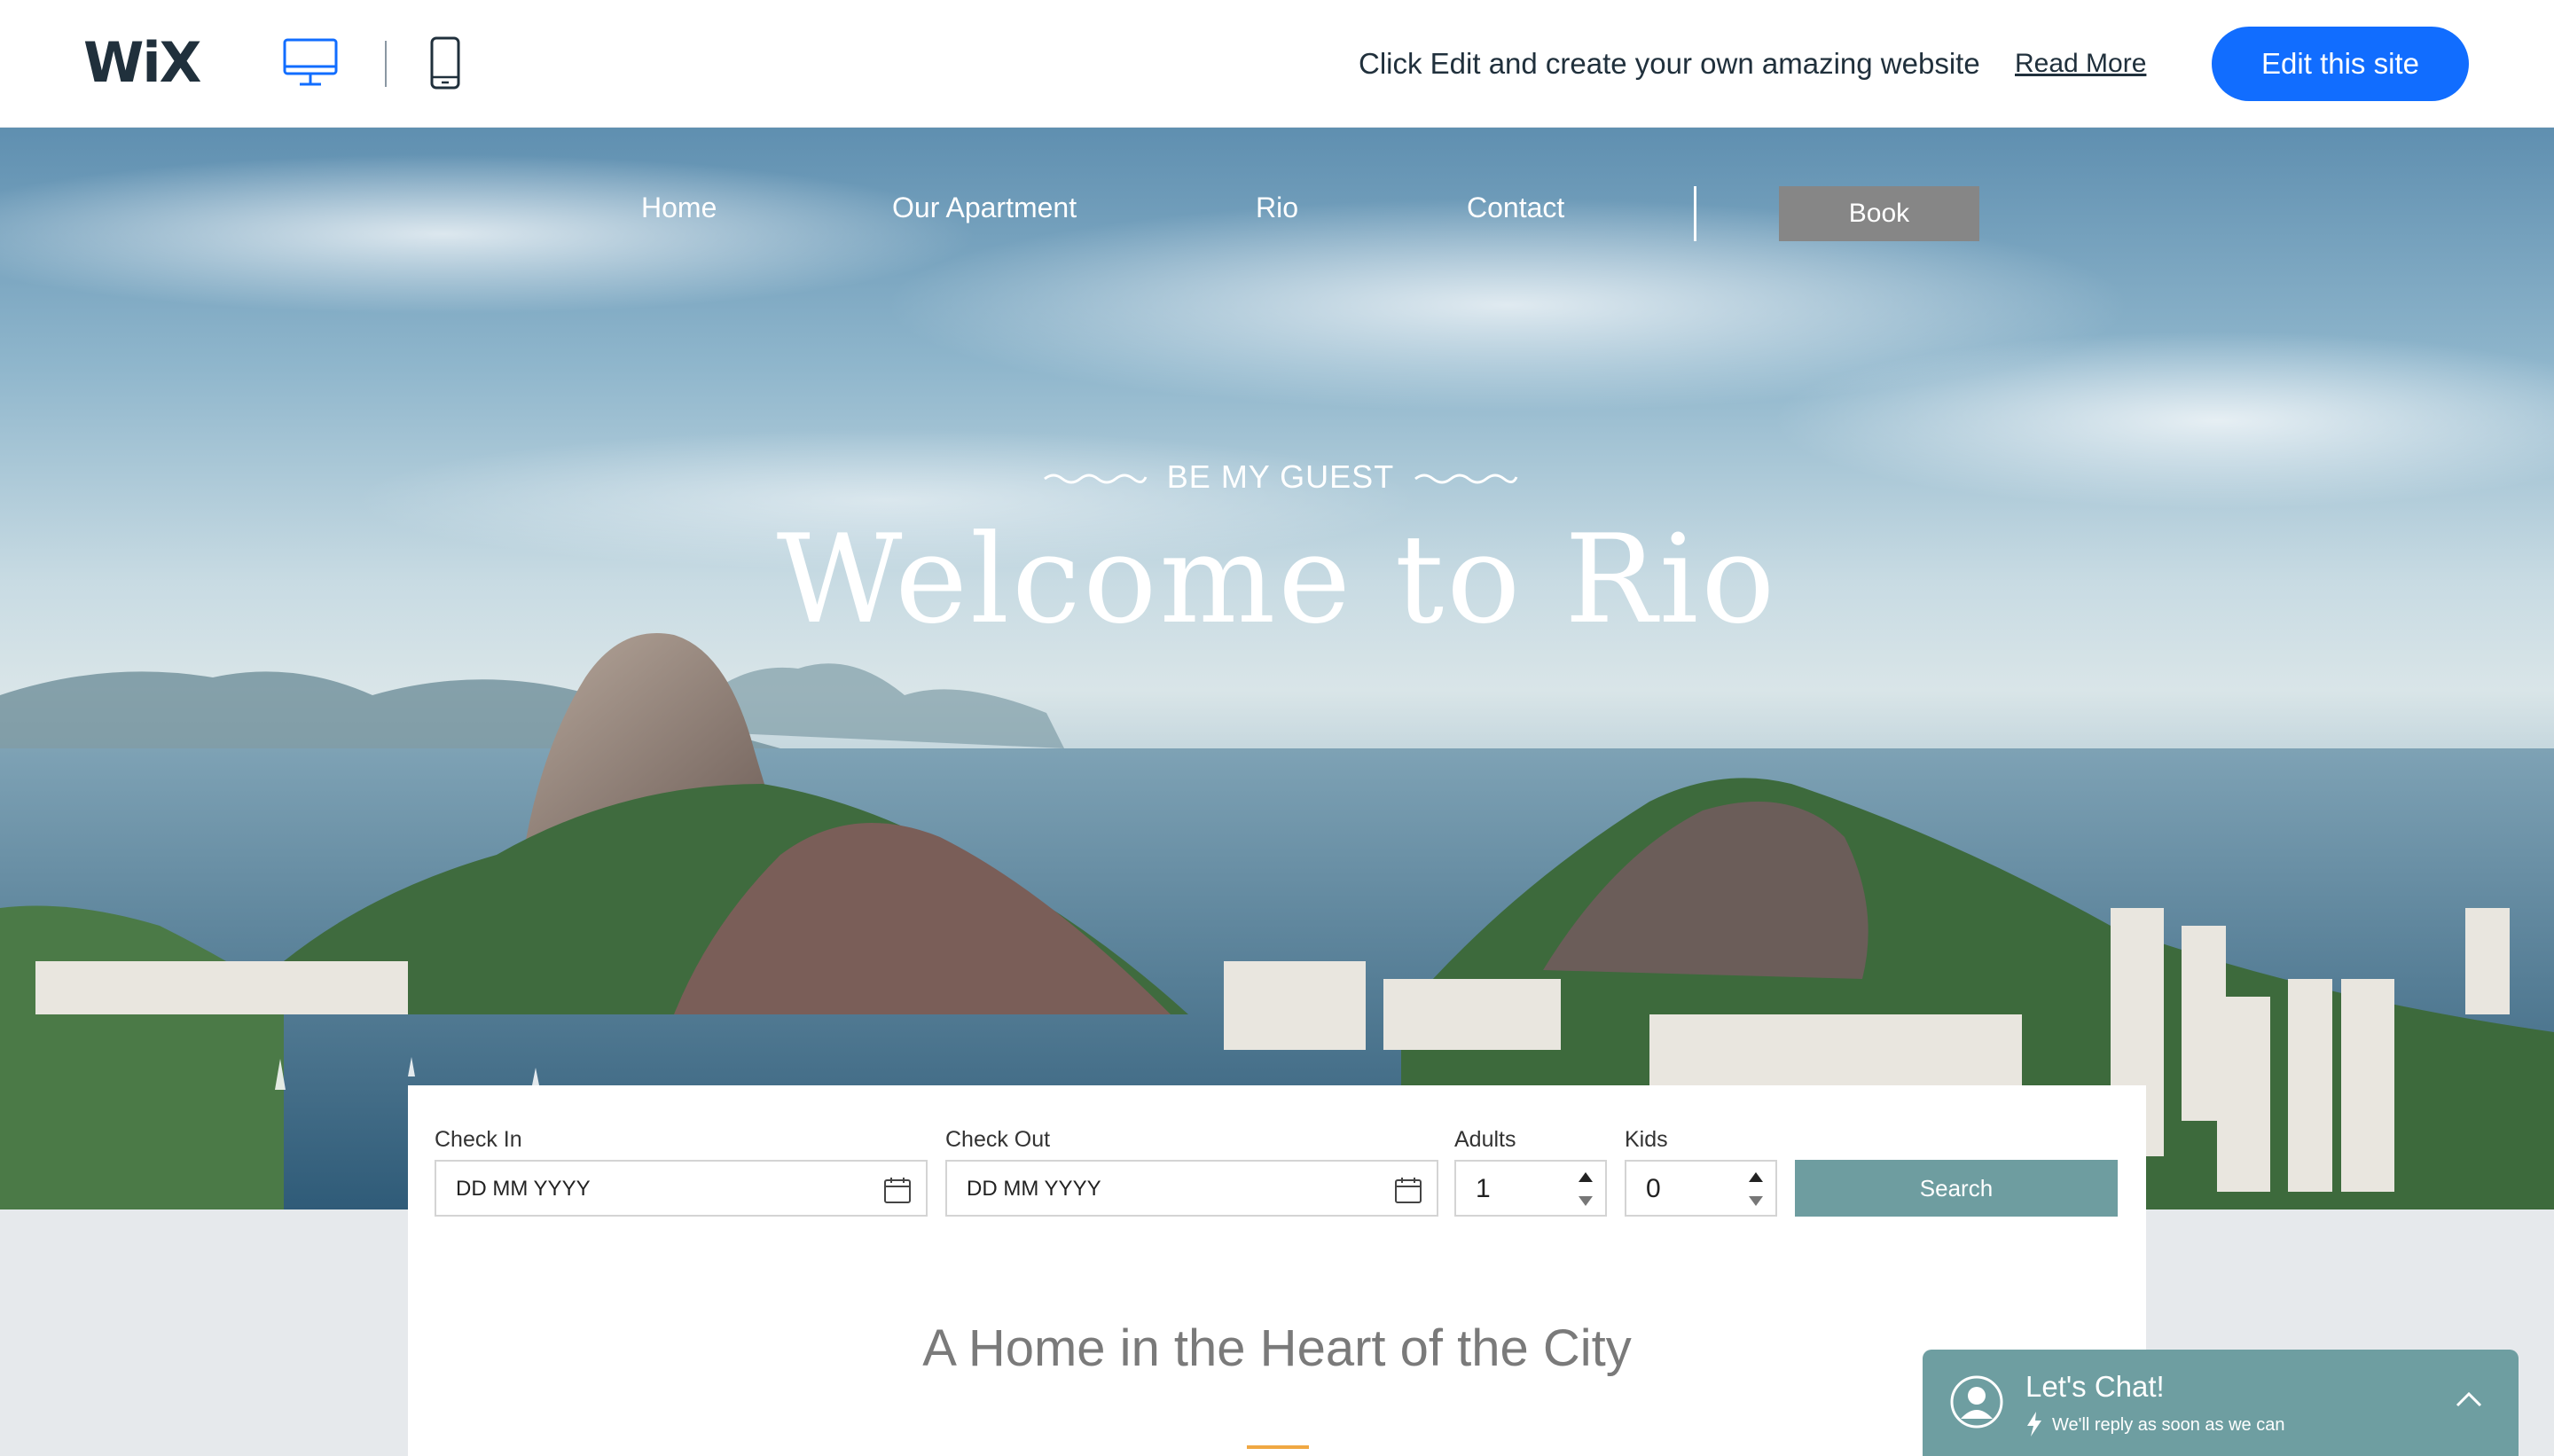 The image size is (2554, 1456). I want to click on check-in-label: Check In, so click(478, 1139).